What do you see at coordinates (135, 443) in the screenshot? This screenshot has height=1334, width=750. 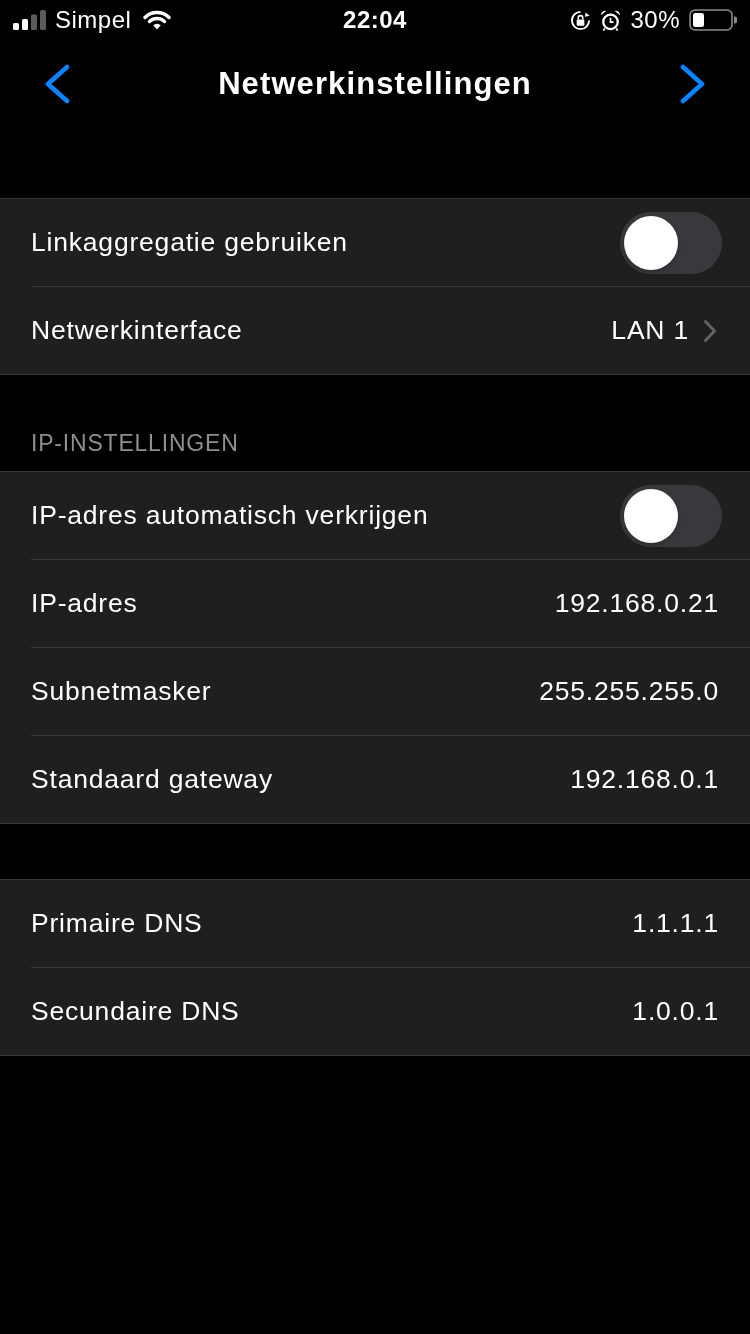 I see `section-header: IP-INSTELLINGEN` at bounding box center [135, 443].